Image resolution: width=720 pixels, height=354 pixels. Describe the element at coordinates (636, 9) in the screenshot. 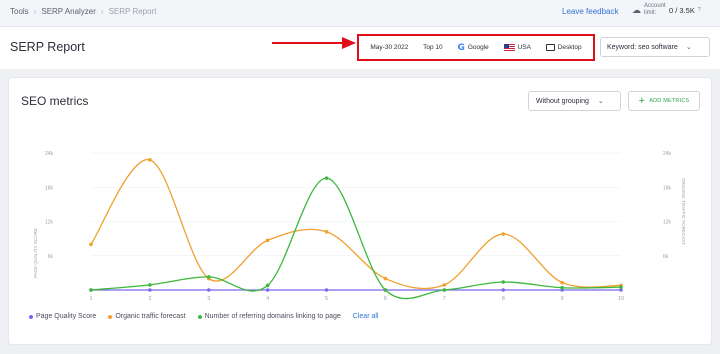

I see `cloud-icon: ☁` at that location.